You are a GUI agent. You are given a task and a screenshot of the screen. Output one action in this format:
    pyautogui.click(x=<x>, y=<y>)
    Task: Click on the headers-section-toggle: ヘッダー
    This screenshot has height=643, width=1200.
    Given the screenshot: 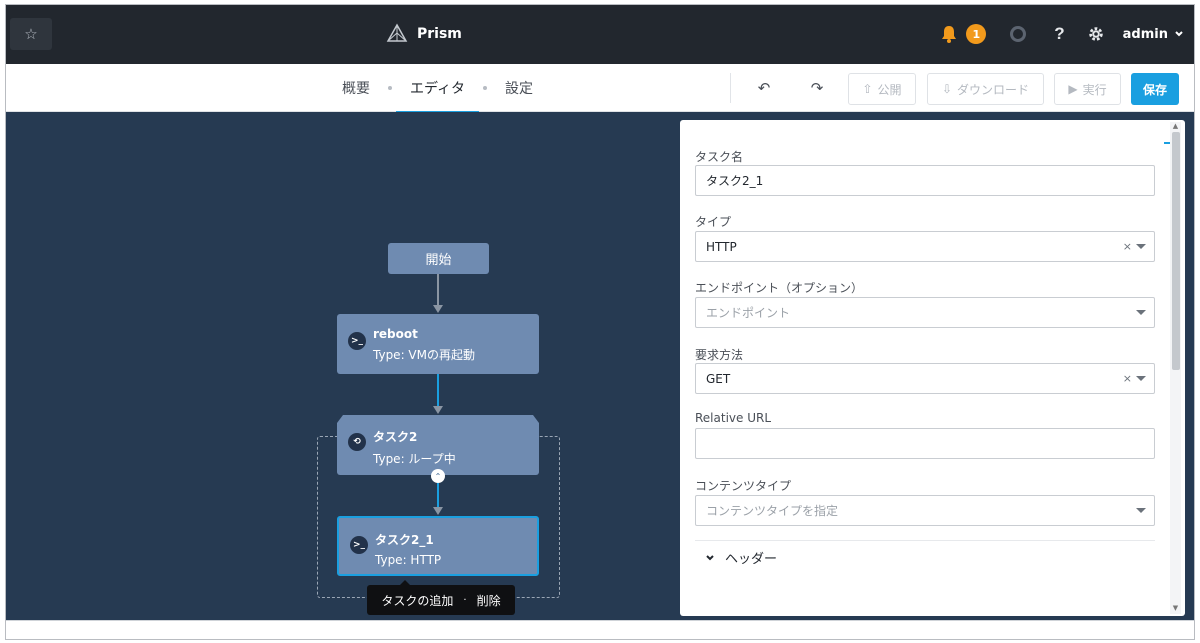 What is the action you would take?
    pyautogui.click(x=741, y=557)
    